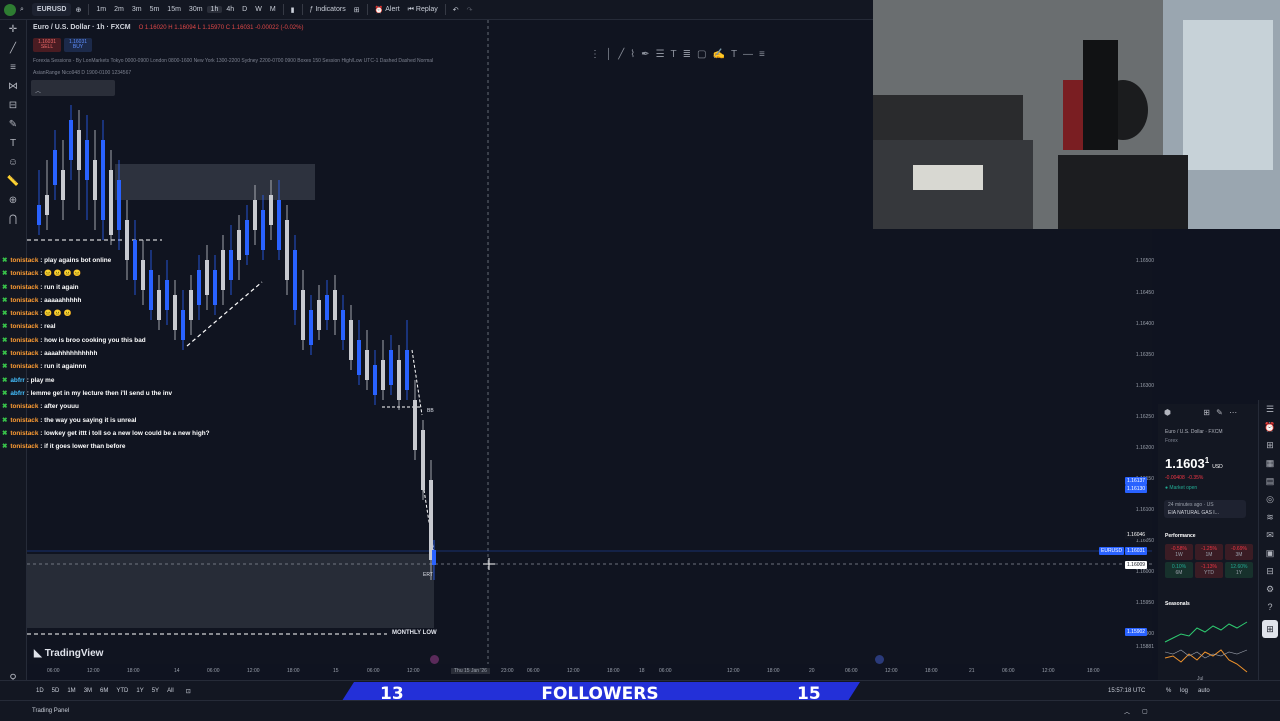 This screenshot has height=721, width=1280. What do you see at coordinates (718, 54) in the screenshot?
I see `brush-icon: ✍` at bounding box center [718, 54].